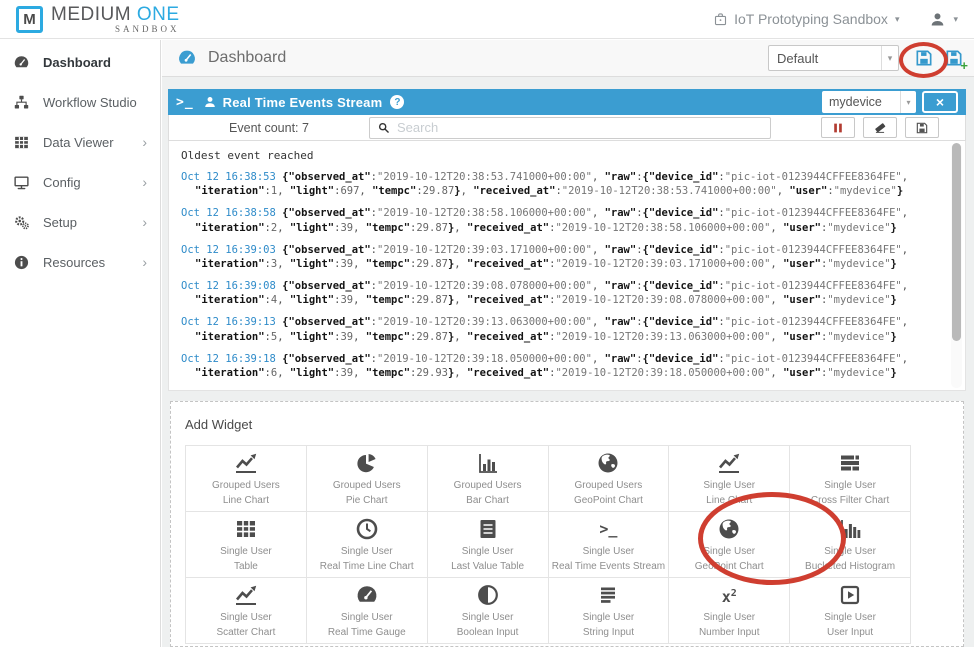 The width and height of the screenshot is (974, 647). I want to click on sidebar-item-data-viewer: Data Viewer ›, so click(80, 142).